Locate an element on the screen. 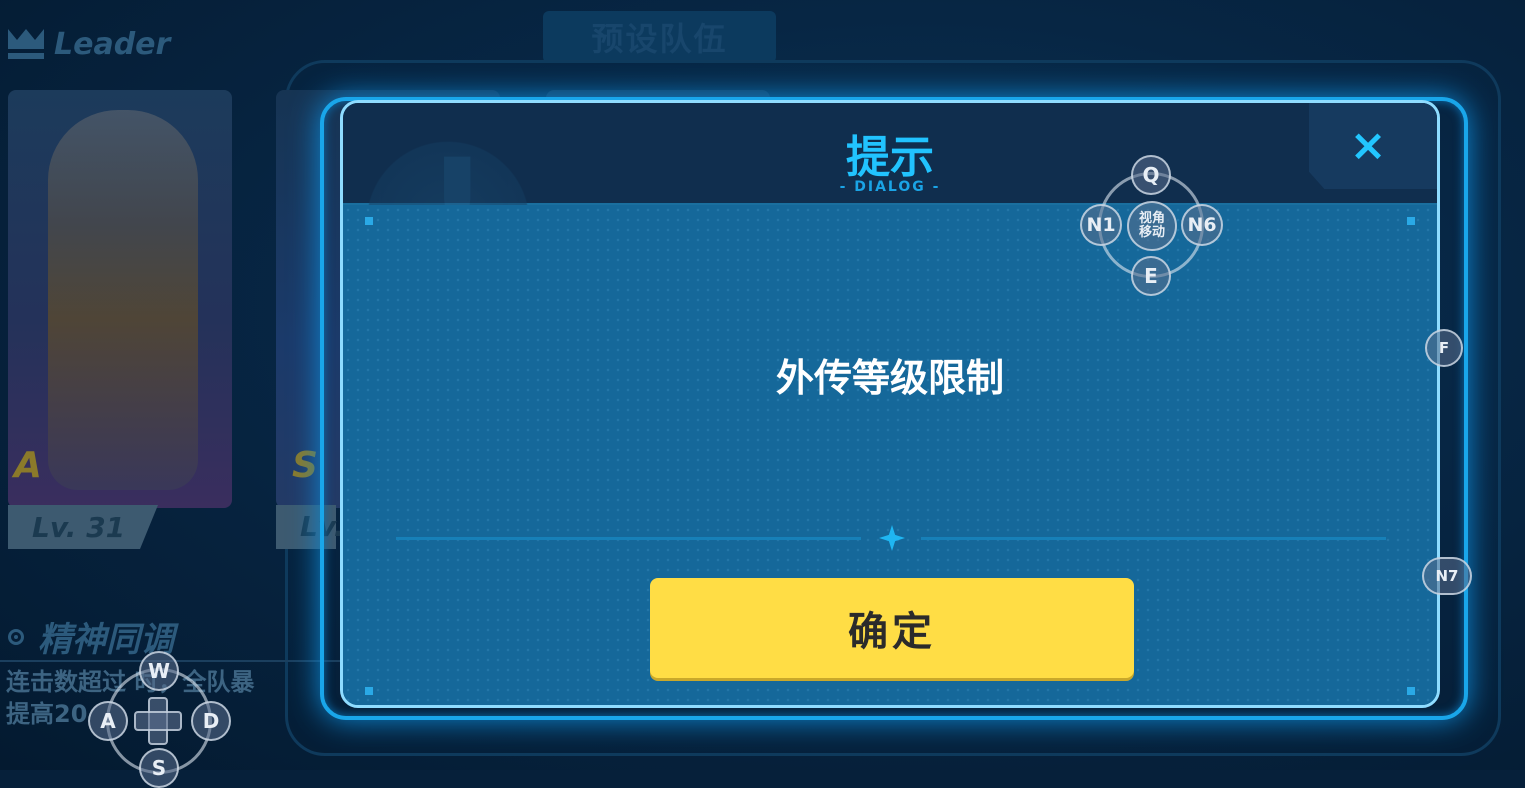 The height and width of the screenshot is (788, 1525). dialog-subtitle: - DIALOG - is located at coordinates (890, 187).